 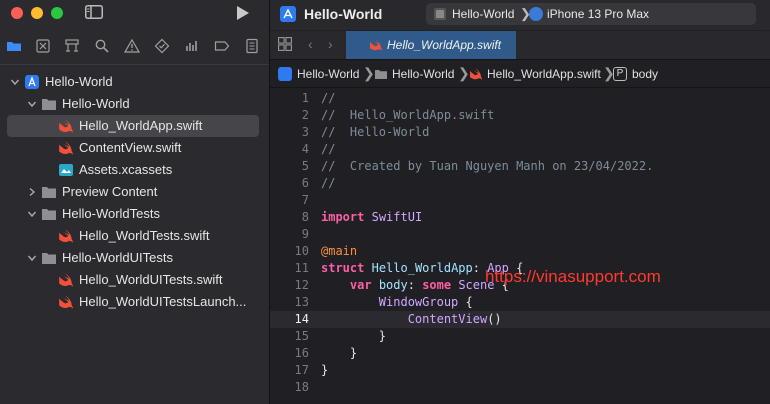 I want to click on zoom-window-button, so click(x=57, y=13).